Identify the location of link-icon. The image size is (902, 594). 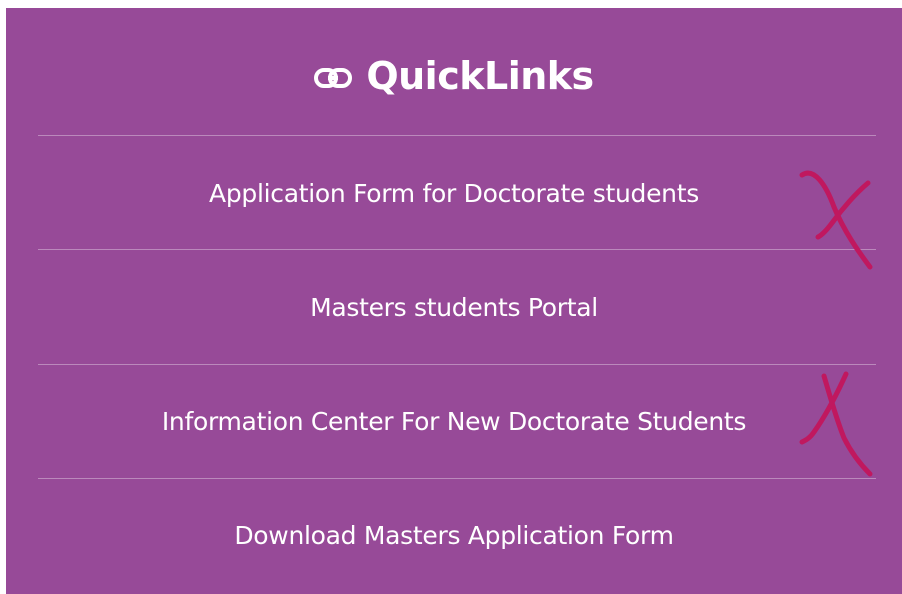
(333, 76).